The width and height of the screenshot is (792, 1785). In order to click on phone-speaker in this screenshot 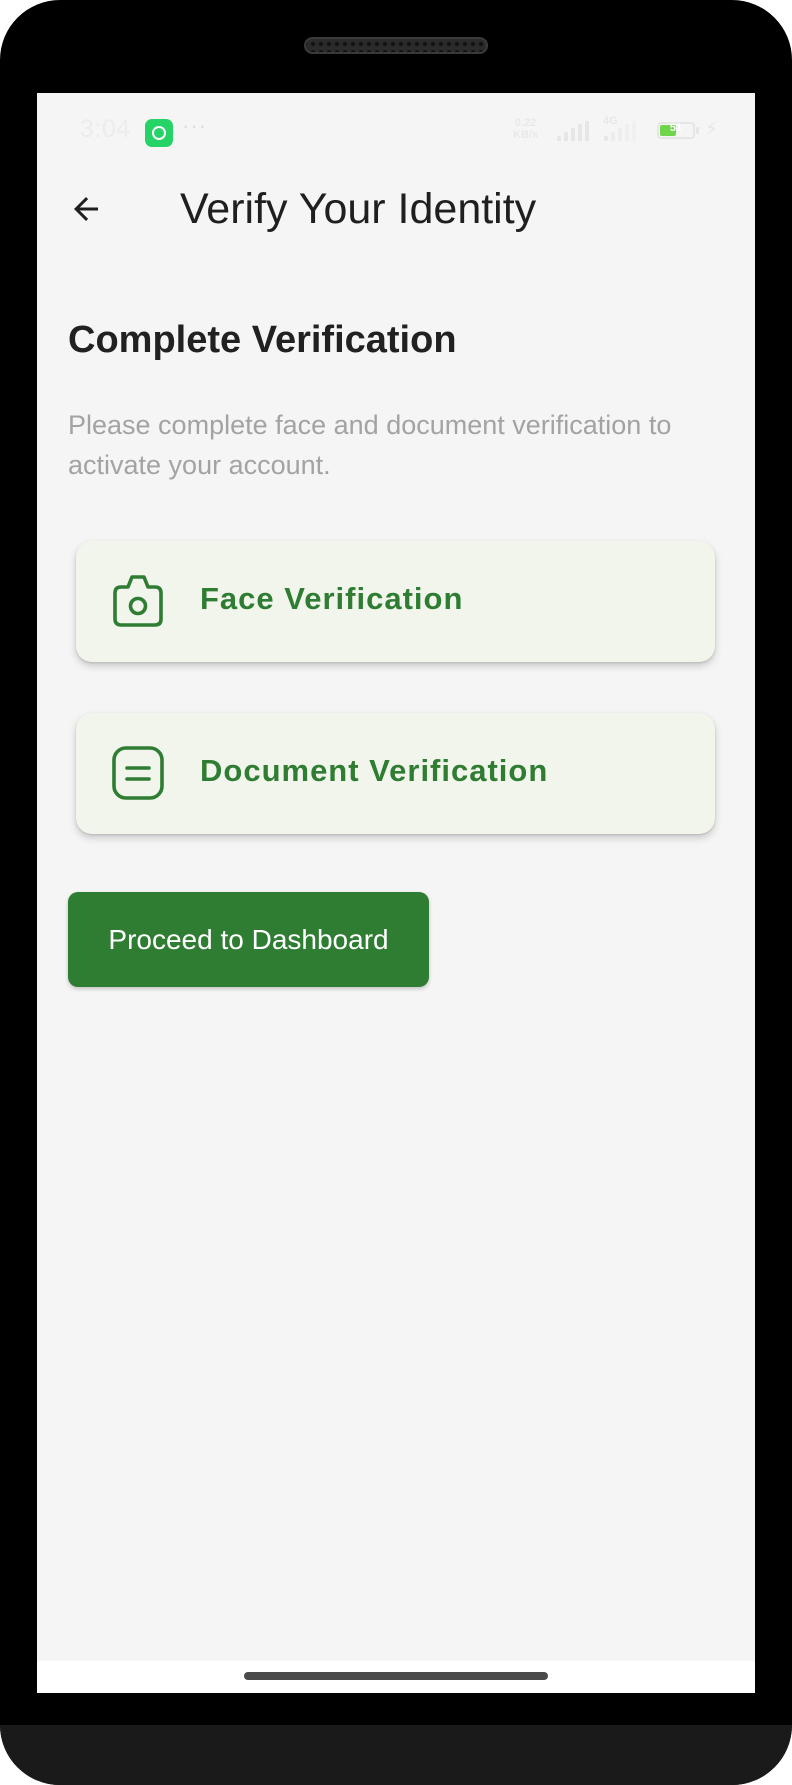, I will do `click(396, 45)`.